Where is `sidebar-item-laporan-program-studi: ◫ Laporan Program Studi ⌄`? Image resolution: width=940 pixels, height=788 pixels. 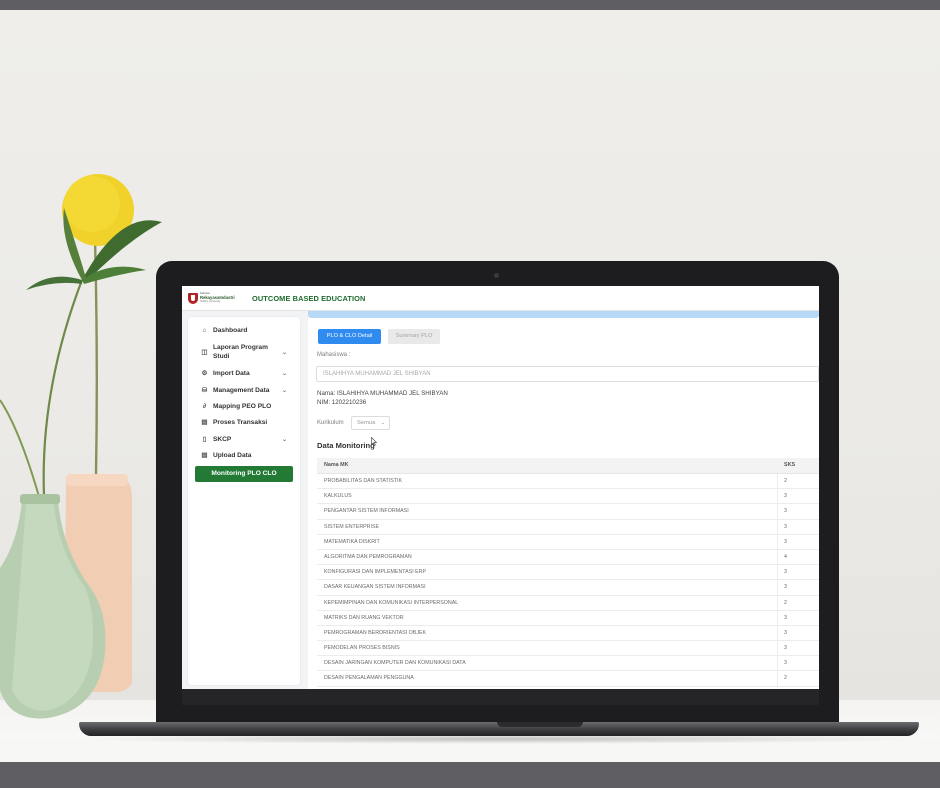
sidebar-item-laporan-program-studi: ◫ Laporan Program Studi ⌄ is located at coordinates (244, 353).